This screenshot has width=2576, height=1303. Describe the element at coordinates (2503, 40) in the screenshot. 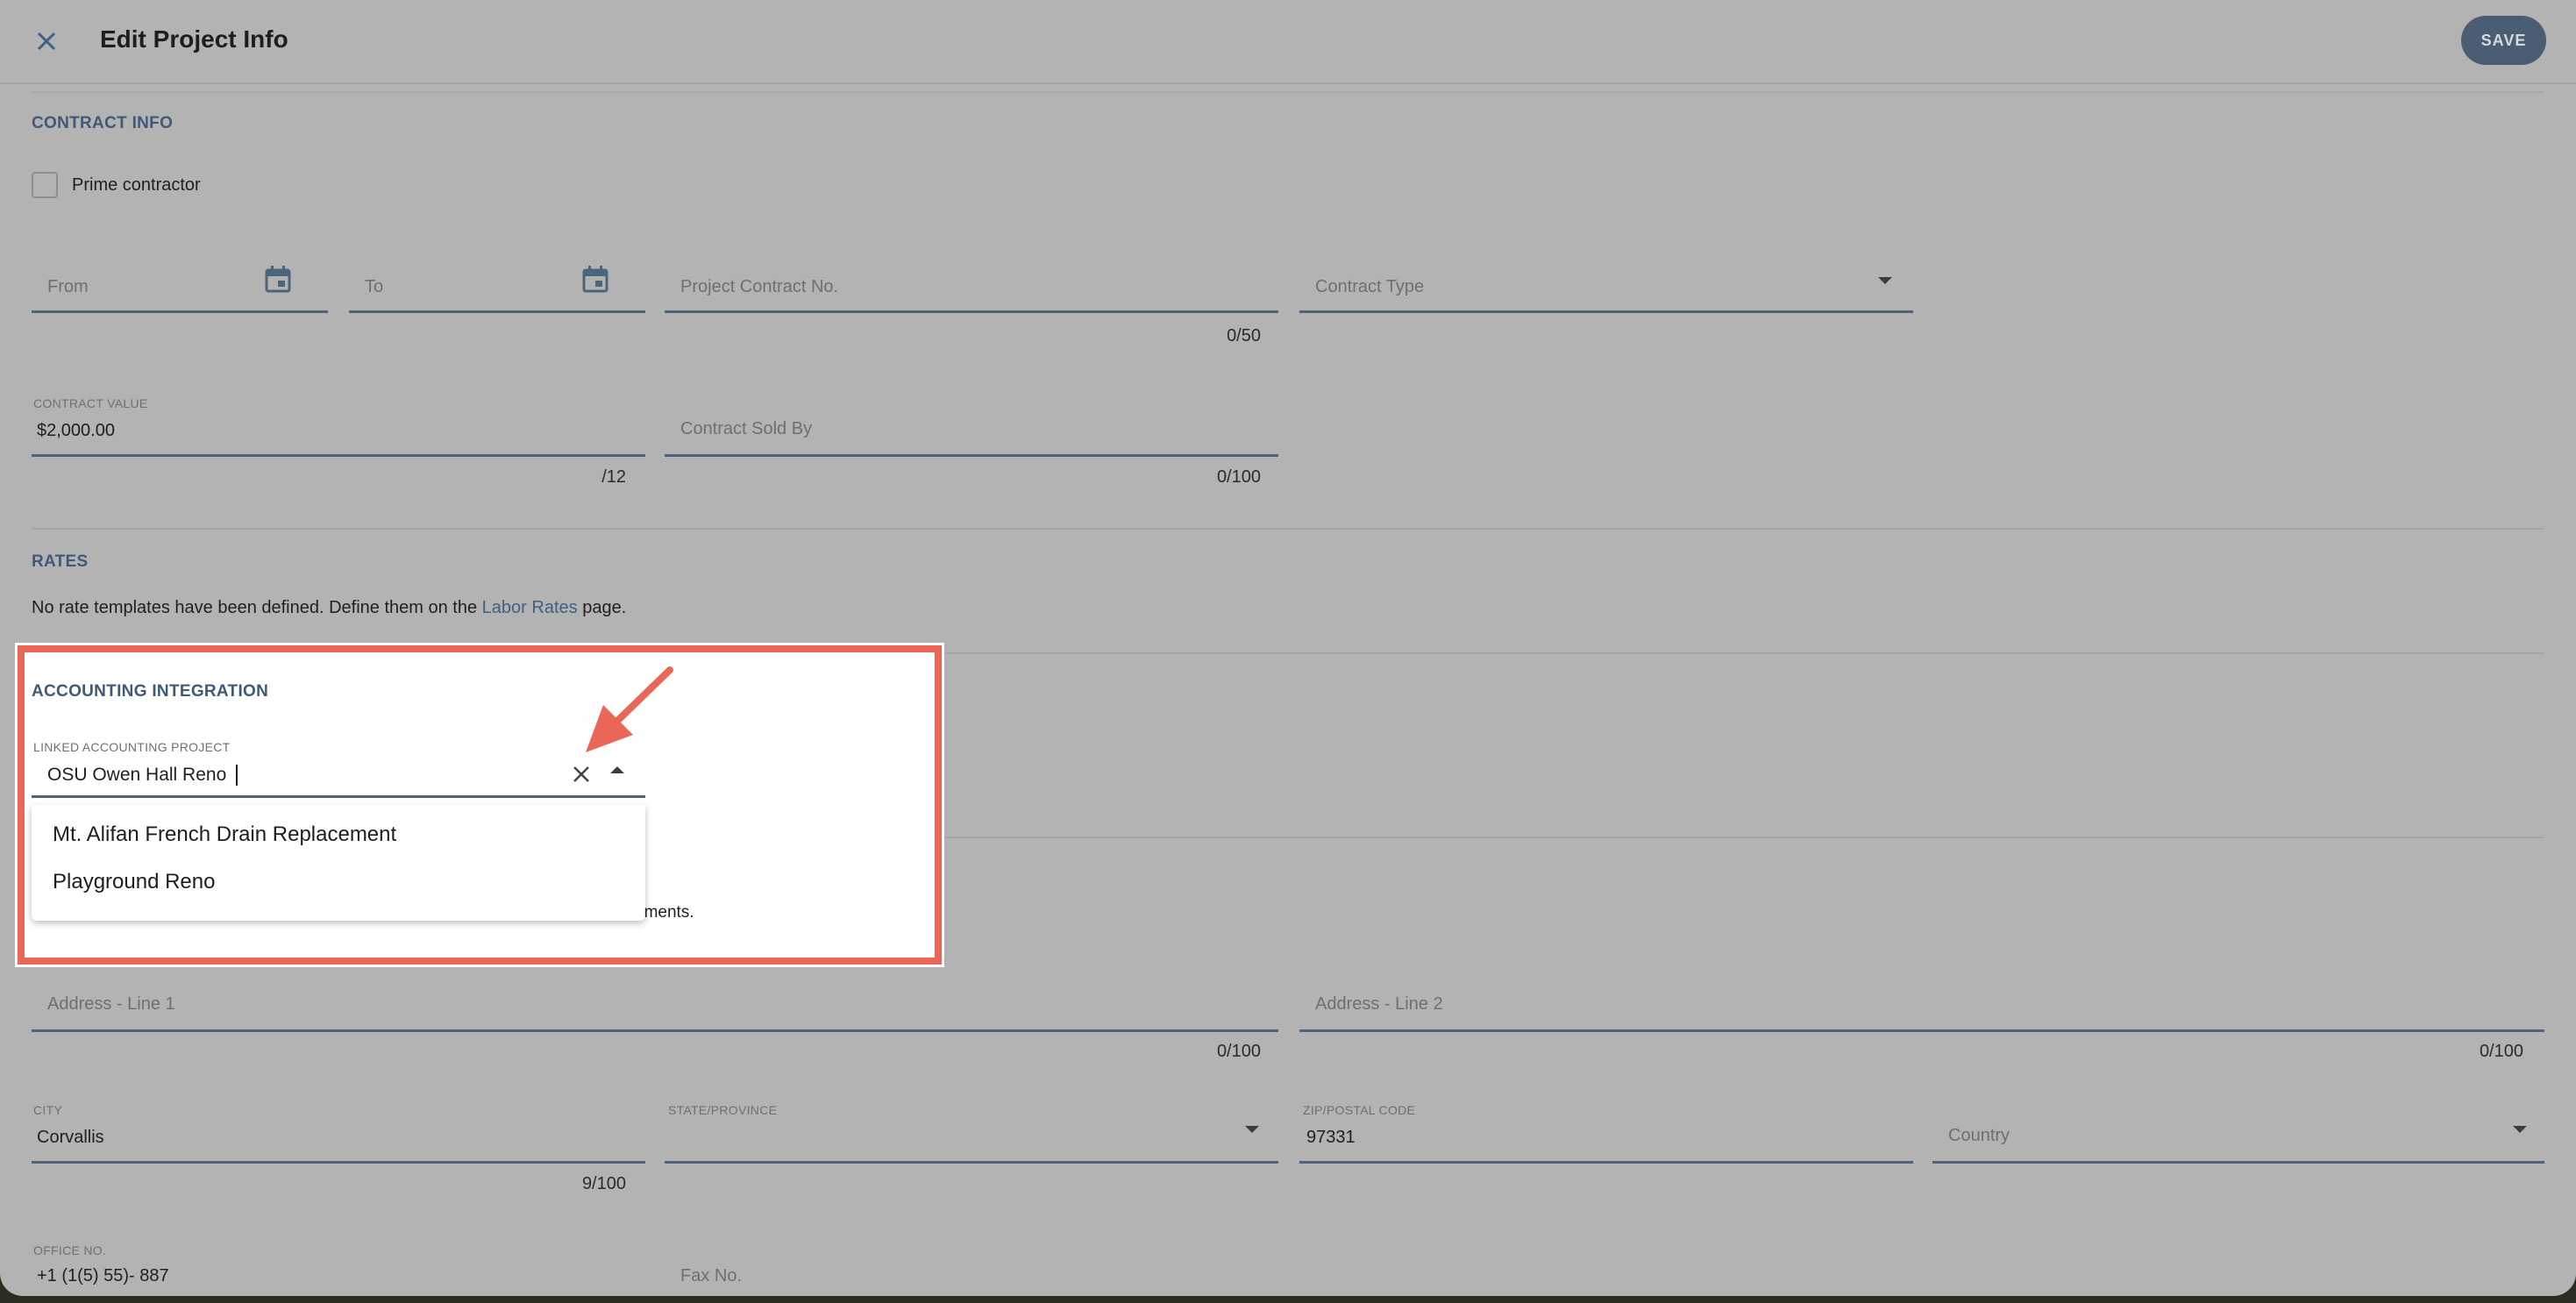

I see `save-button: SAVE` at that location.